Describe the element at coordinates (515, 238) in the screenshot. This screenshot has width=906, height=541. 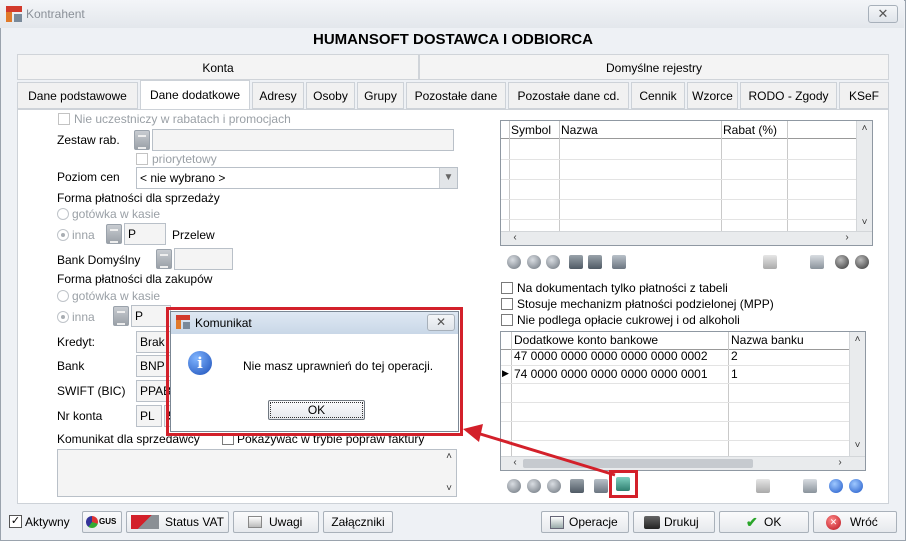
I see `scroll-left-arrow: ‹` at that location.